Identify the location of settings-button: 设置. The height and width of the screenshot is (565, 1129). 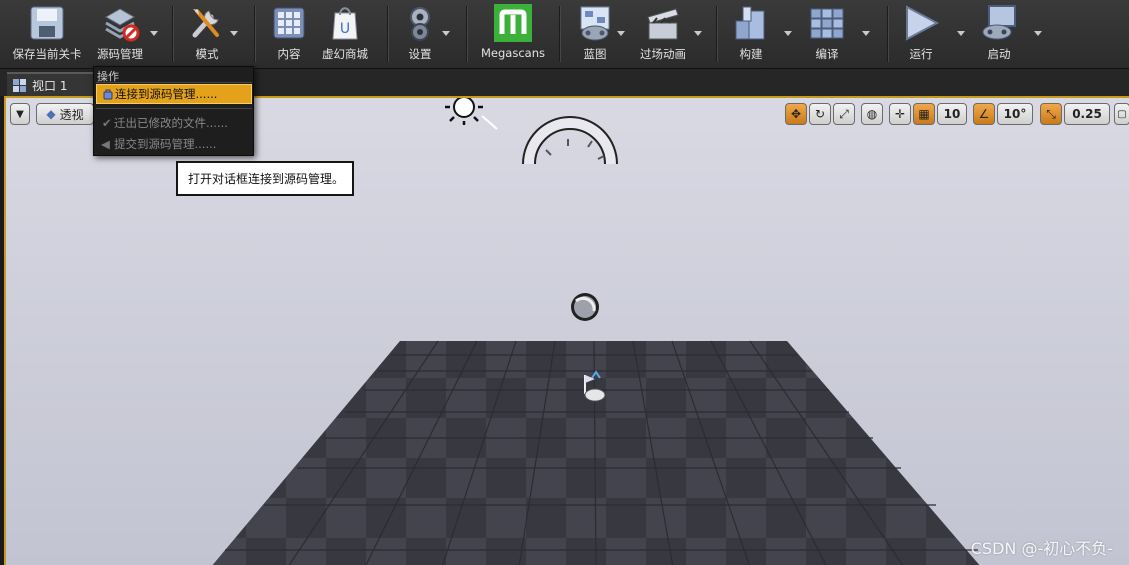
(420, 34).